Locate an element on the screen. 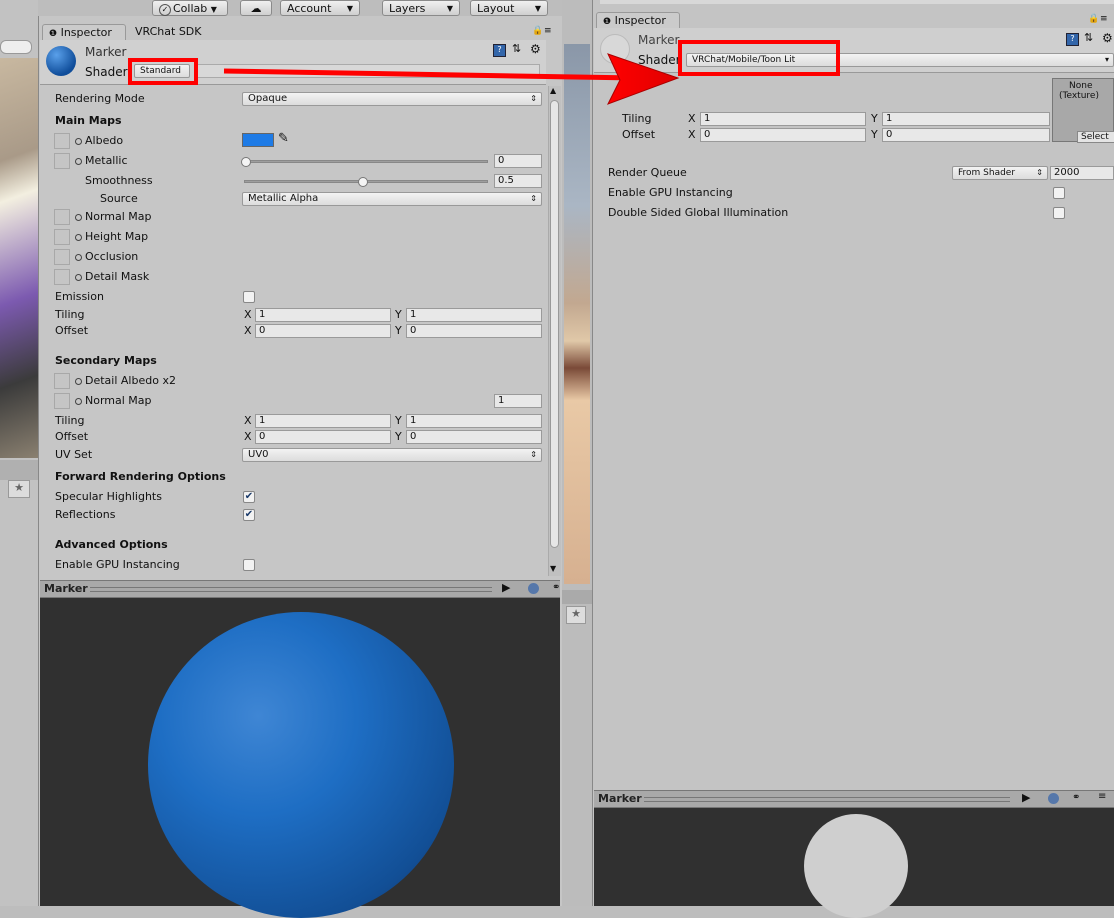 This screenshot has width=1114, height=918. offset-y-field: 0 is located at coordinates (474, 331).